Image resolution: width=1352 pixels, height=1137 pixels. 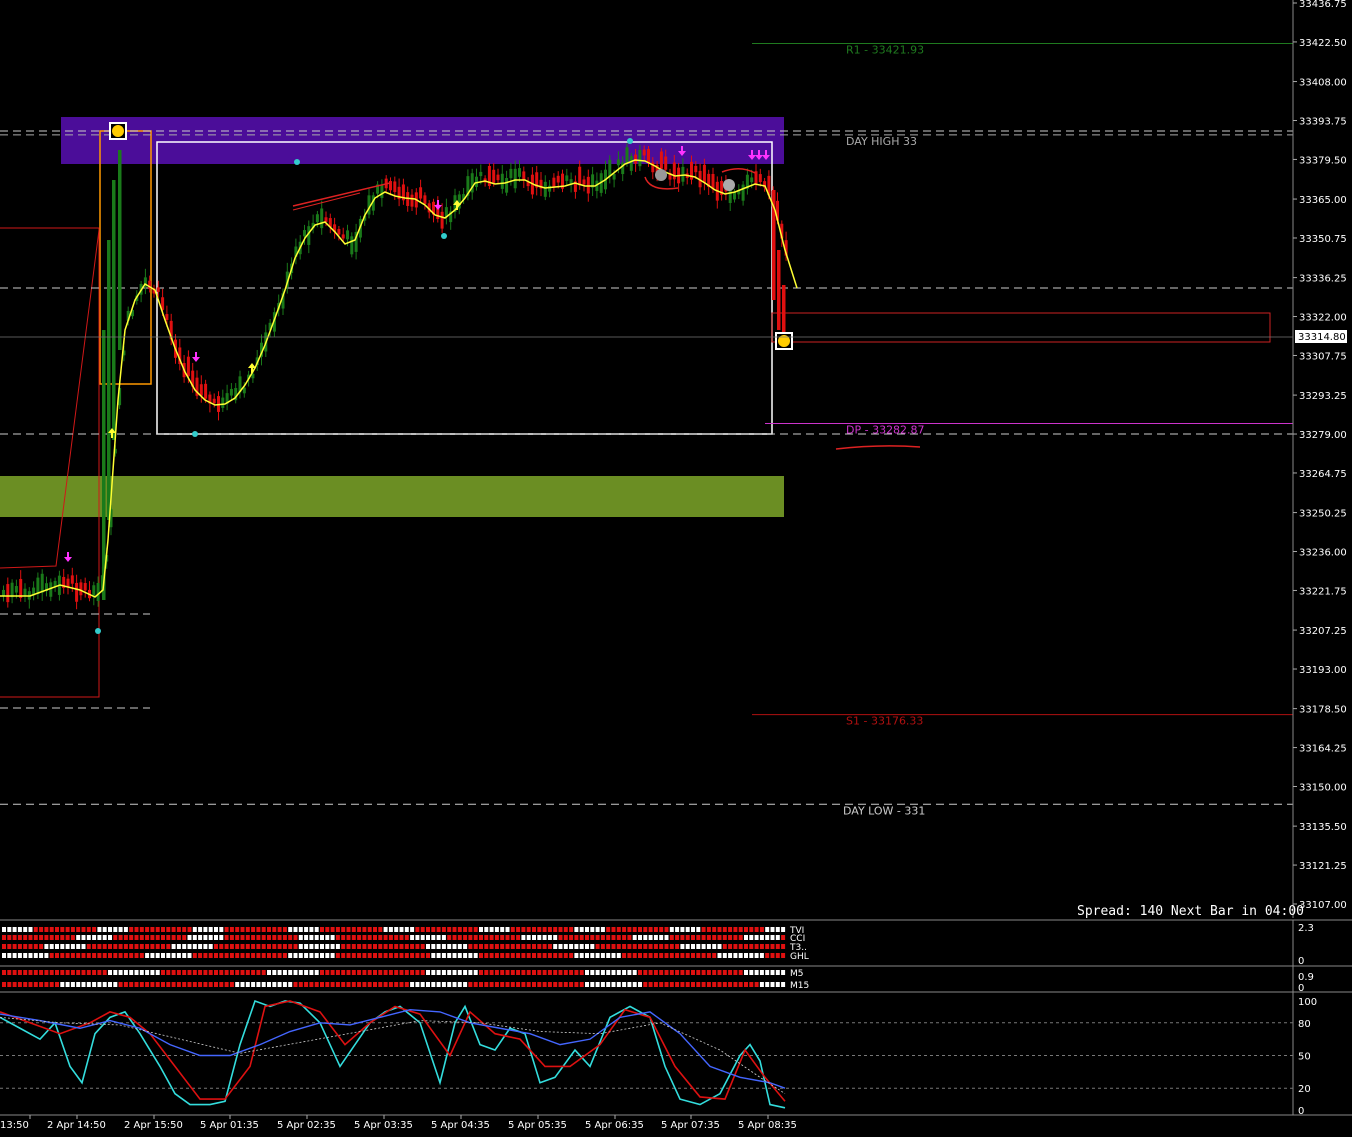 I want to click on price-tick-label: 33408.00, so click(x=1323, y=83).